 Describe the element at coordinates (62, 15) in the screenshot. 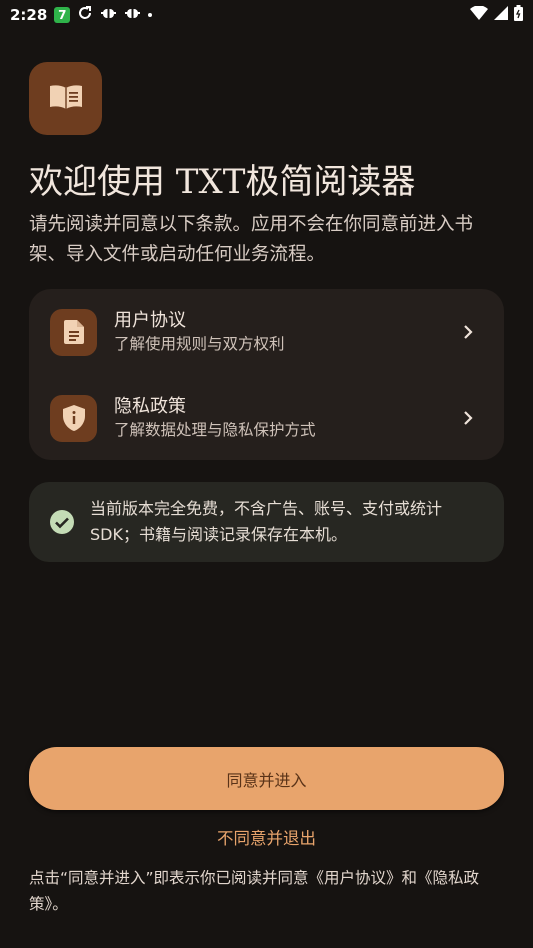

I see `notification-badge: 7` at that location.